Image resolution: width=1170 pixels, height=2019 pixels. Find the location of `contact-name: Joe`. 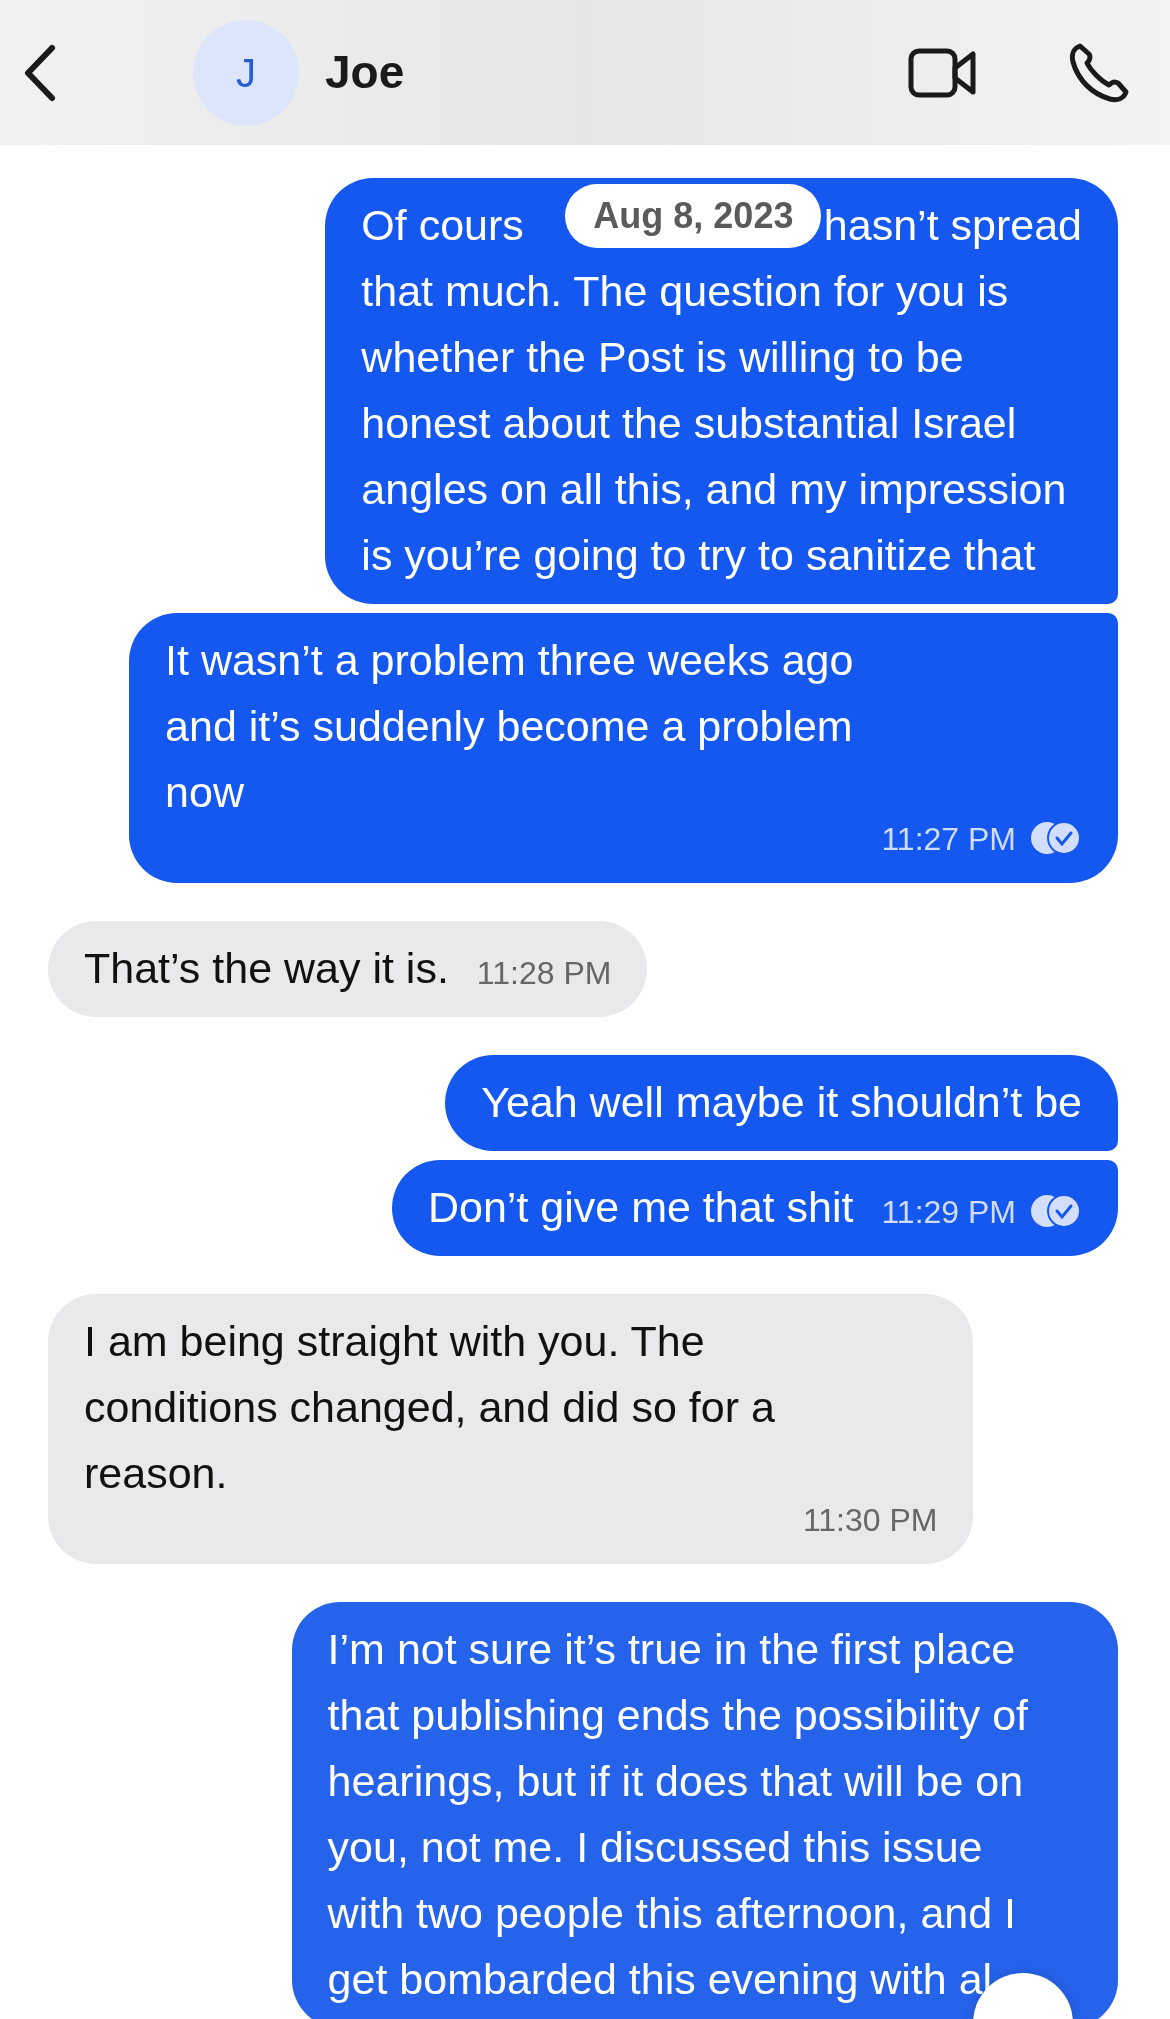

contact-name: Joe is located at coordinates (365, 72).